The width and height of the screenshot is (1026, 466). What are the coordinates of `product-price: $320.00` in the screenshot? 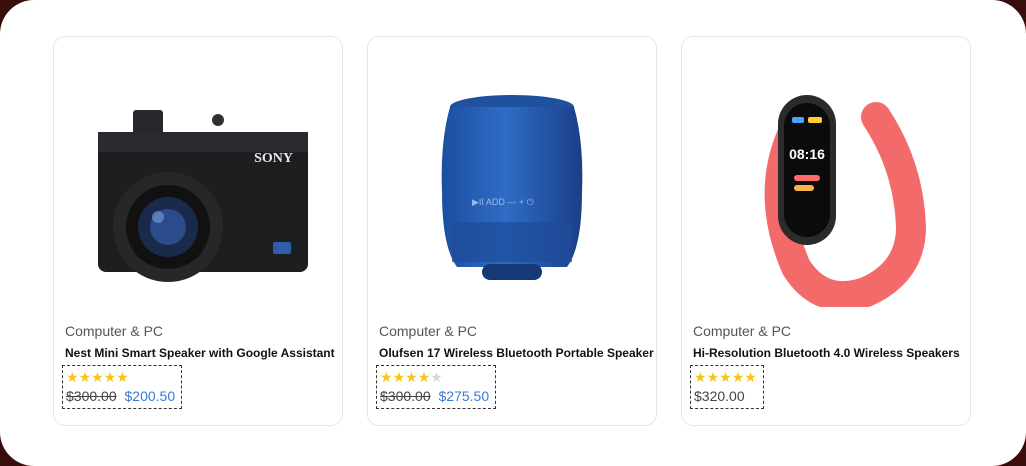 It's located at (719, 396).